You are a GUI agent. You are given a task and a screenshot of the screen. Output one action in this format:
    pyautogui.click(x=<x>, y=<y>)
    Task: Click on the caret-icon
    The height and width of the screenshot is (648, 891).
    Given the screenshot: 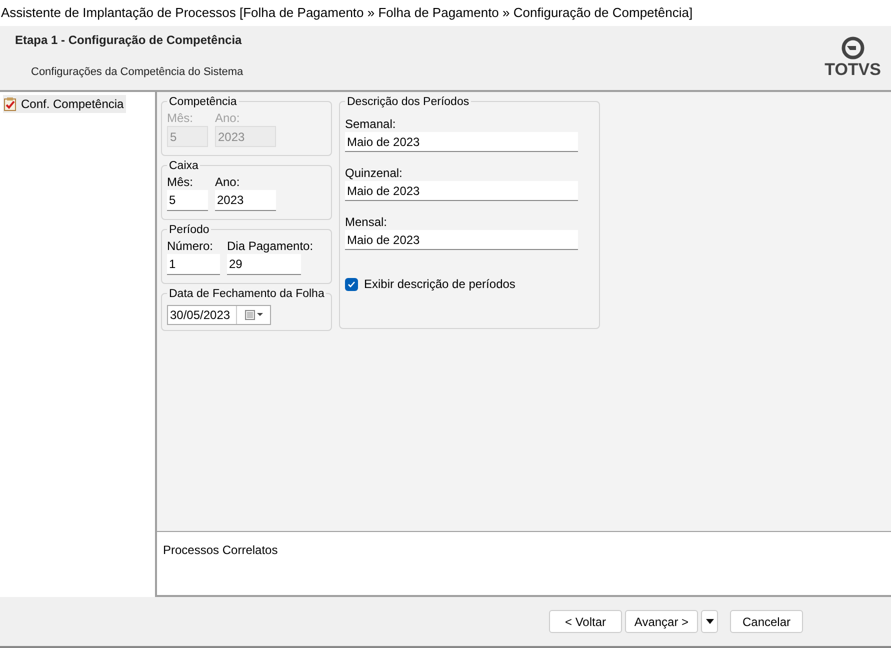 What is the action you would take?
    pyautogui.click(x=710, y=621)
    